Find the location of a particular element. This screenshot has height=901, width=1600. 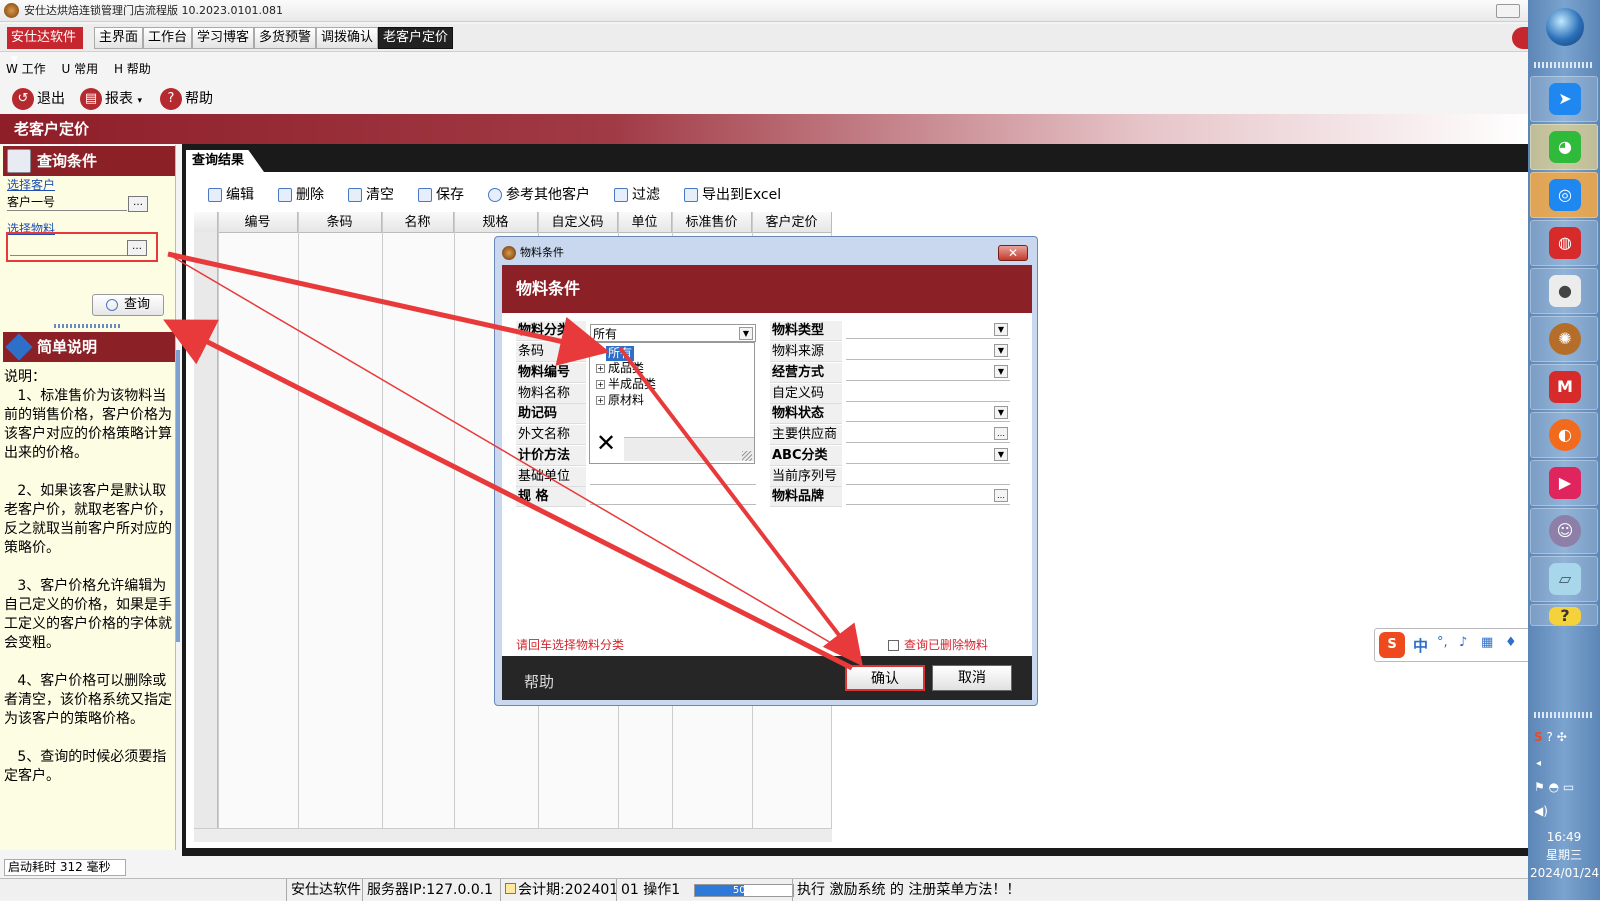

taskbar-app-chat: ◎ is located at coordinates (1564, 195).